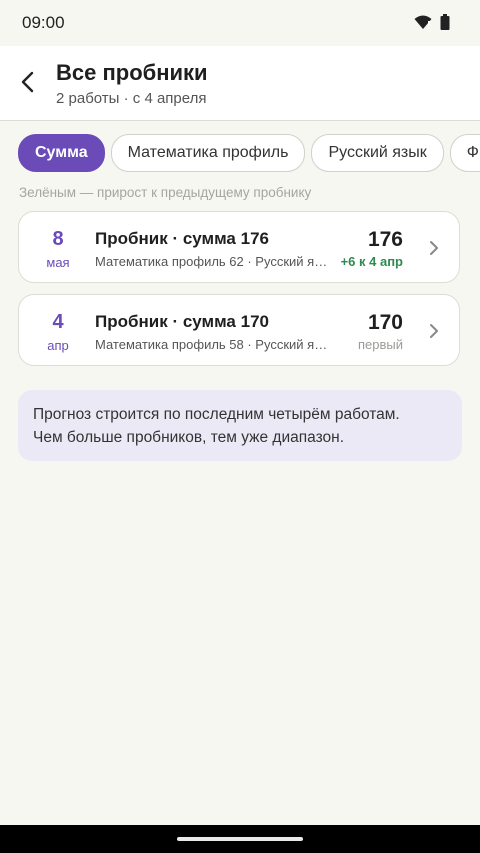  Describe the element at coordinates (423, 22) in the screenshot. I see `wifi-icon` at that location.